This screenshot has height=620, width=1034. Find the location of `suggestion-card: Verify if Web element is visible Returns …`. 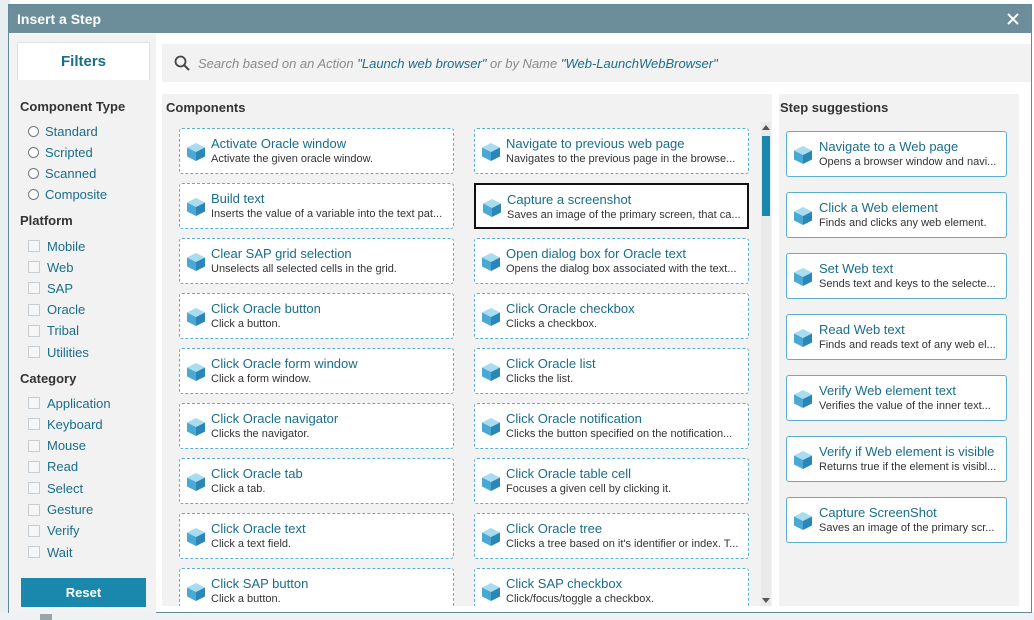

suggestion-card: Verify if Web element is visible Returns … is located at coordinates (896, 459).